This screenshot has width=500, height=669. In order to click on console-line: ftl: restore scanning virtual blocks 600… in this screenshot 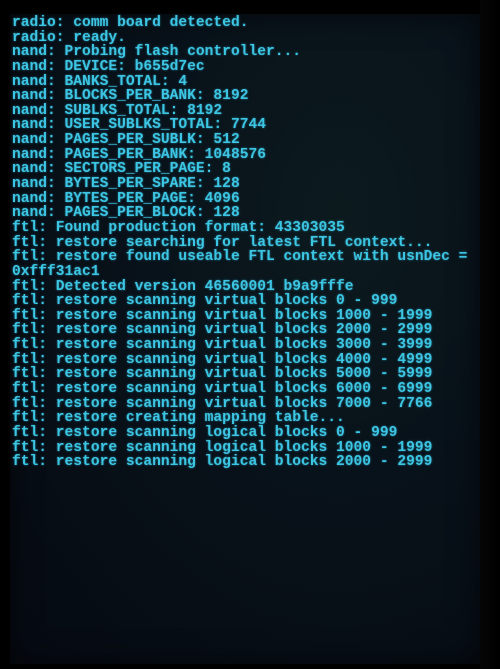, I will do `click(222, 389)`.